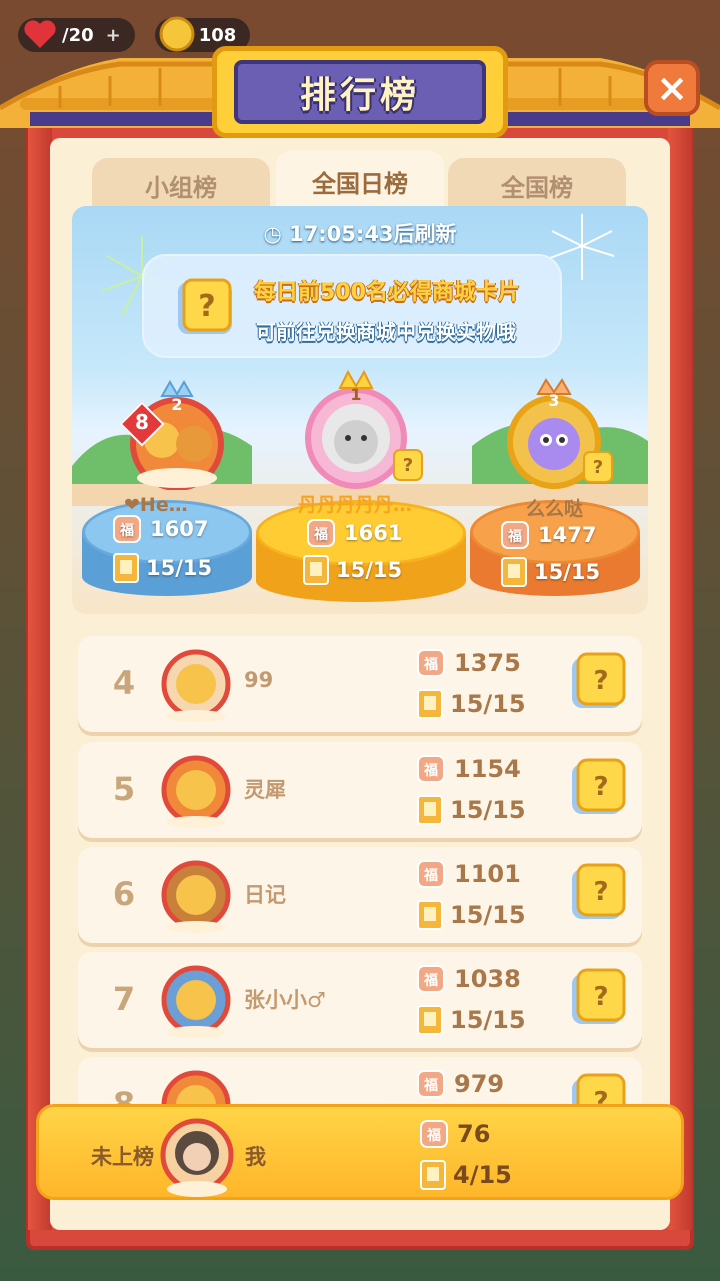 This screenshot has height=1281, width=720. Describe the element at coordinates (124, 683) in the screenshot. I see `rank-number: 4` at that location.